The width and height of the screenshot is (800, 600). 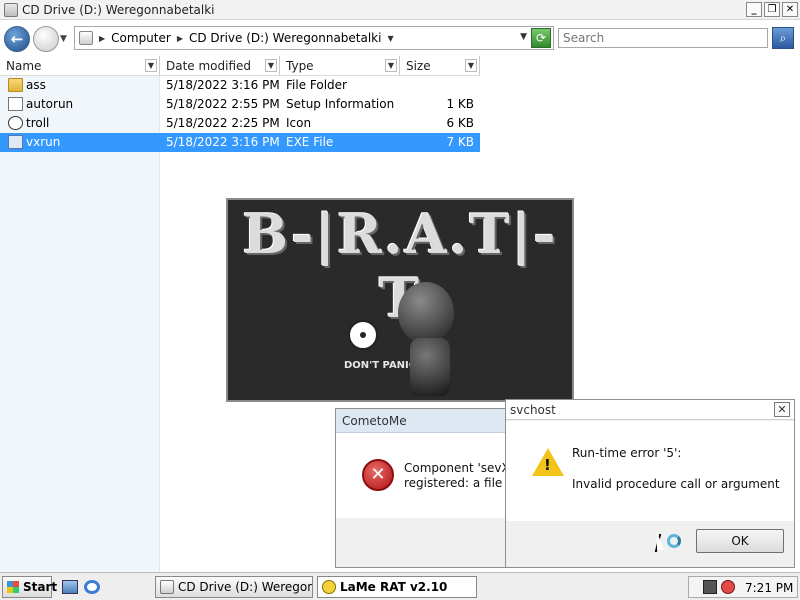 I want to click on file-size: 6 KB, so click(x=460, y=123).